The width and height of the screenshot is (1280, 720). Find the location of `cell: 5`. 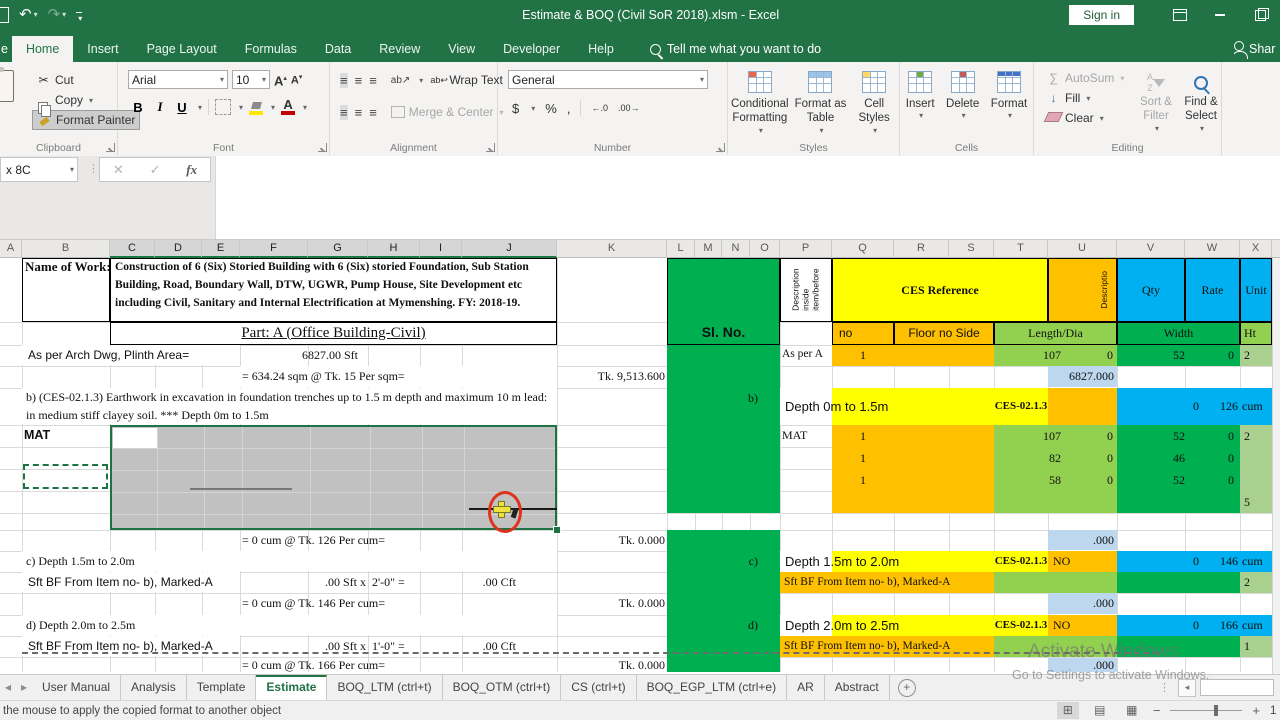

cell: 5 is located at coordinates (1256, 502).